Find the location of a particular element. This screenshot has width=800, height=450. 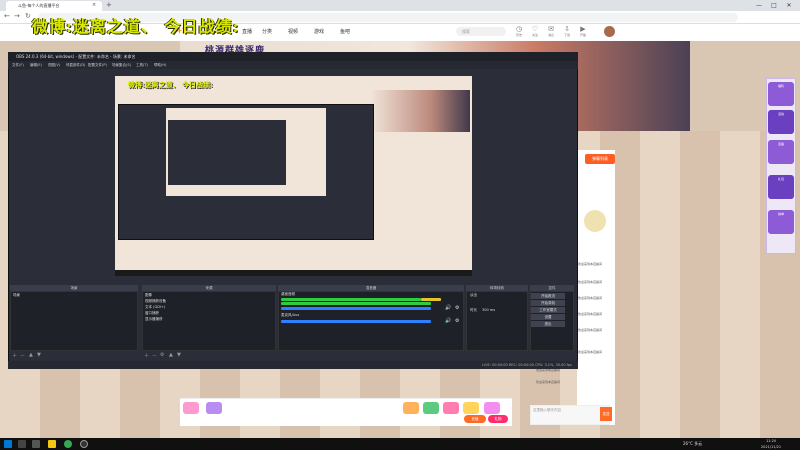

preview-overlay-text: 微博:迷离之道、 今日战绩: is located at coordinates (170, 84).